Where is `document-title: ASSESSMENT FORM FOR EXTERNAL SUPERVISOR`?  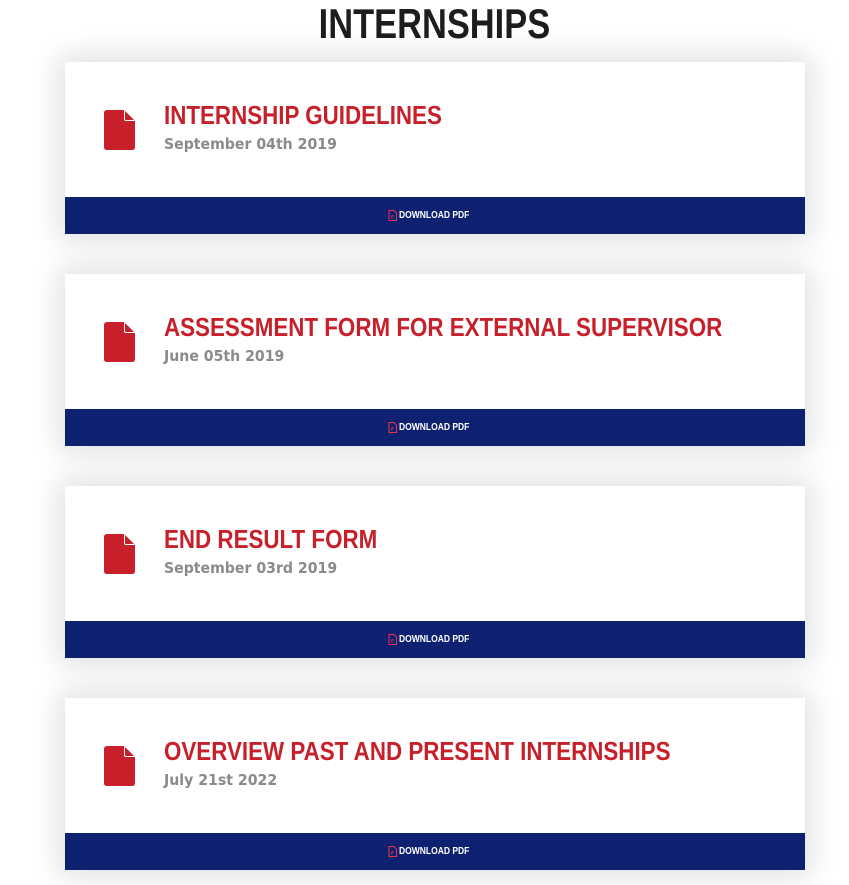 document-title: ASSESSMENT FORM FOR EXTERNAL SUPERVISOR is located at coordinates (443, 327).